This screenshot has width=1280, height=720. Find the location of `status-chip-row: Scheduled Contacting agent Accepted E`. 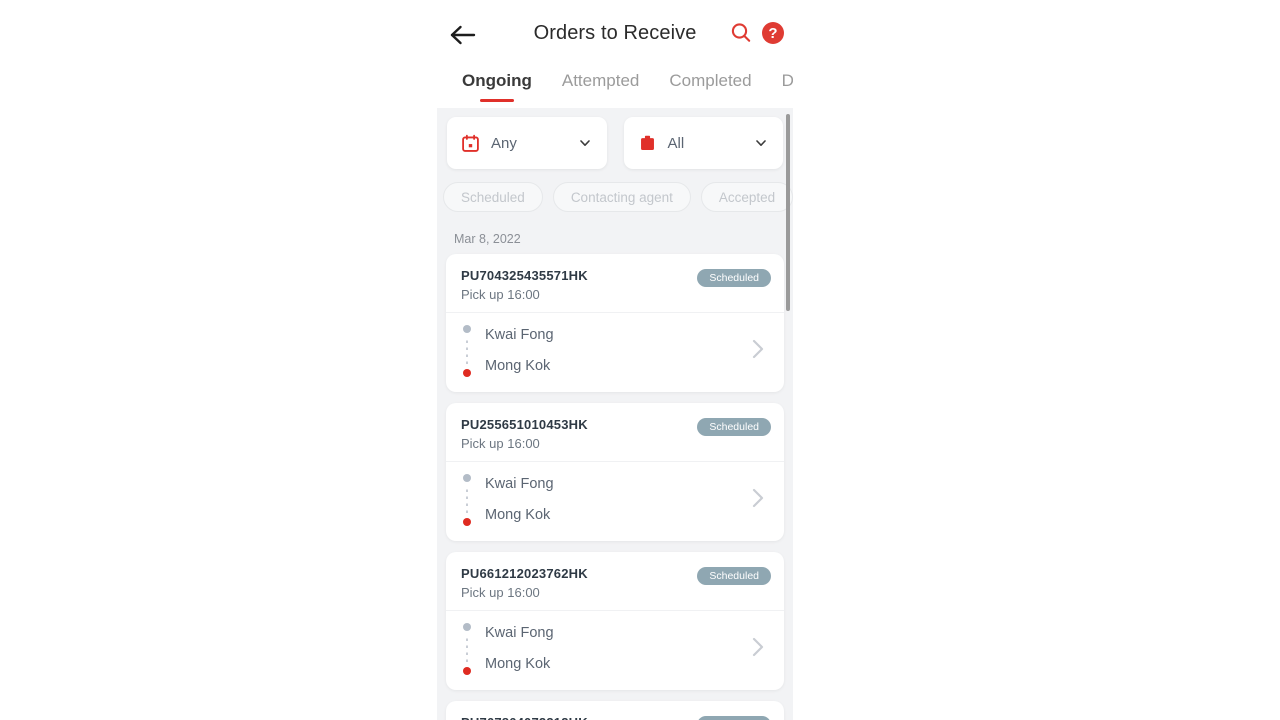

status-chip-row: Scheduled Contacting agent Accepted E is located at coordinates (615, 190).